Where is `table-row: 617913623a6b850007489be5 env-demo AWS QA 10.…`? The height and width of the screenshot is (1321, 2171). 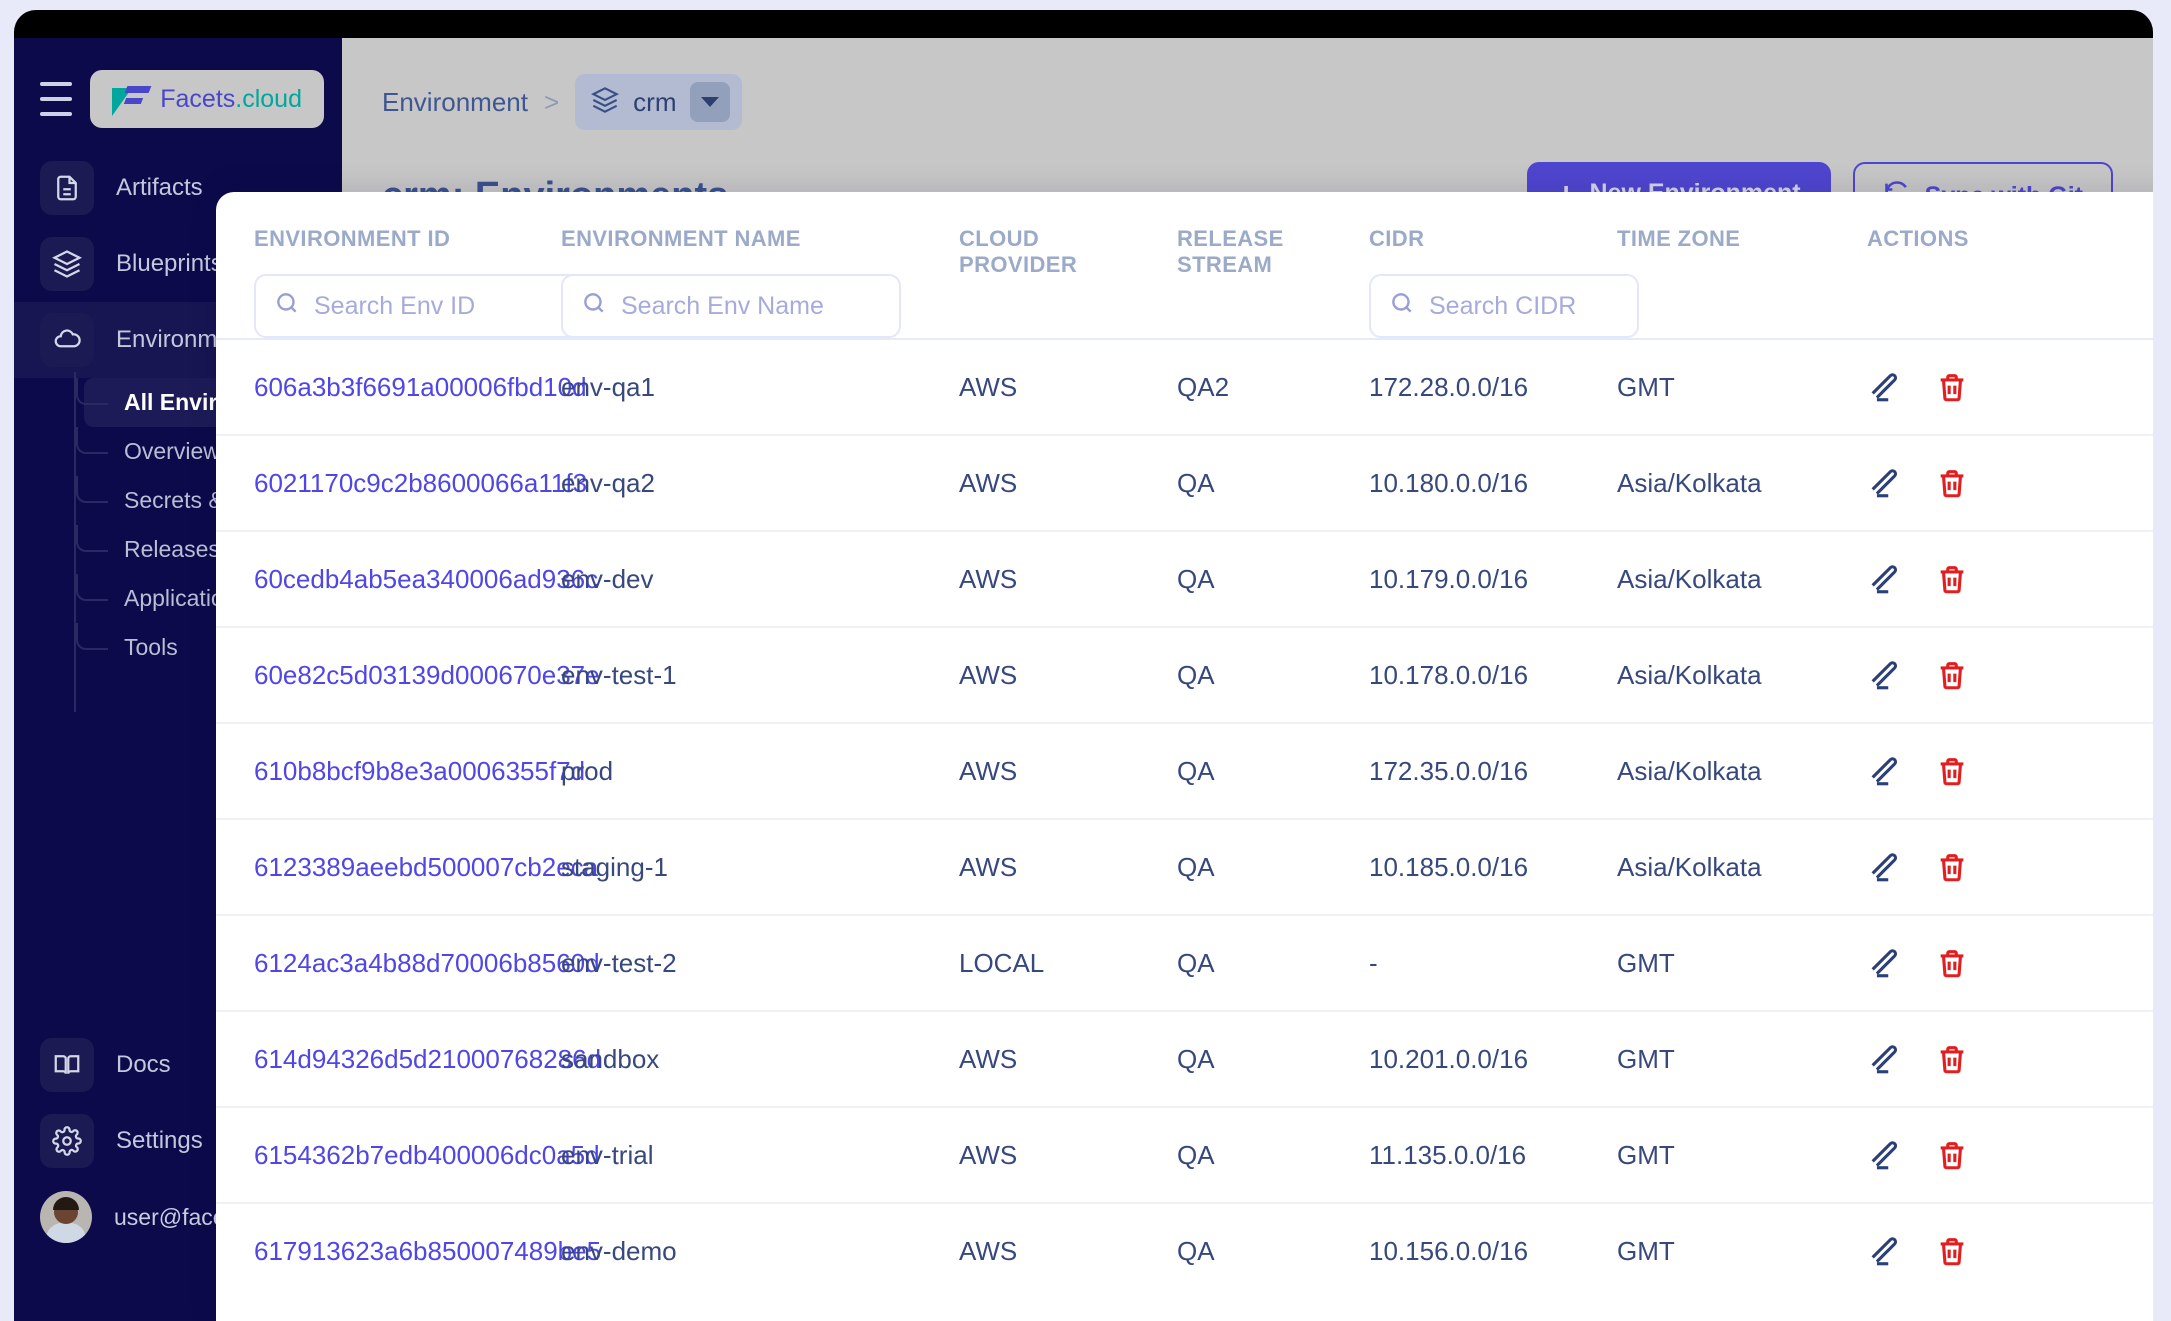 table-row: 617913623a6b850007489be5 env-demo AWS QA 10.… is located at coordinates (1184, 1250).